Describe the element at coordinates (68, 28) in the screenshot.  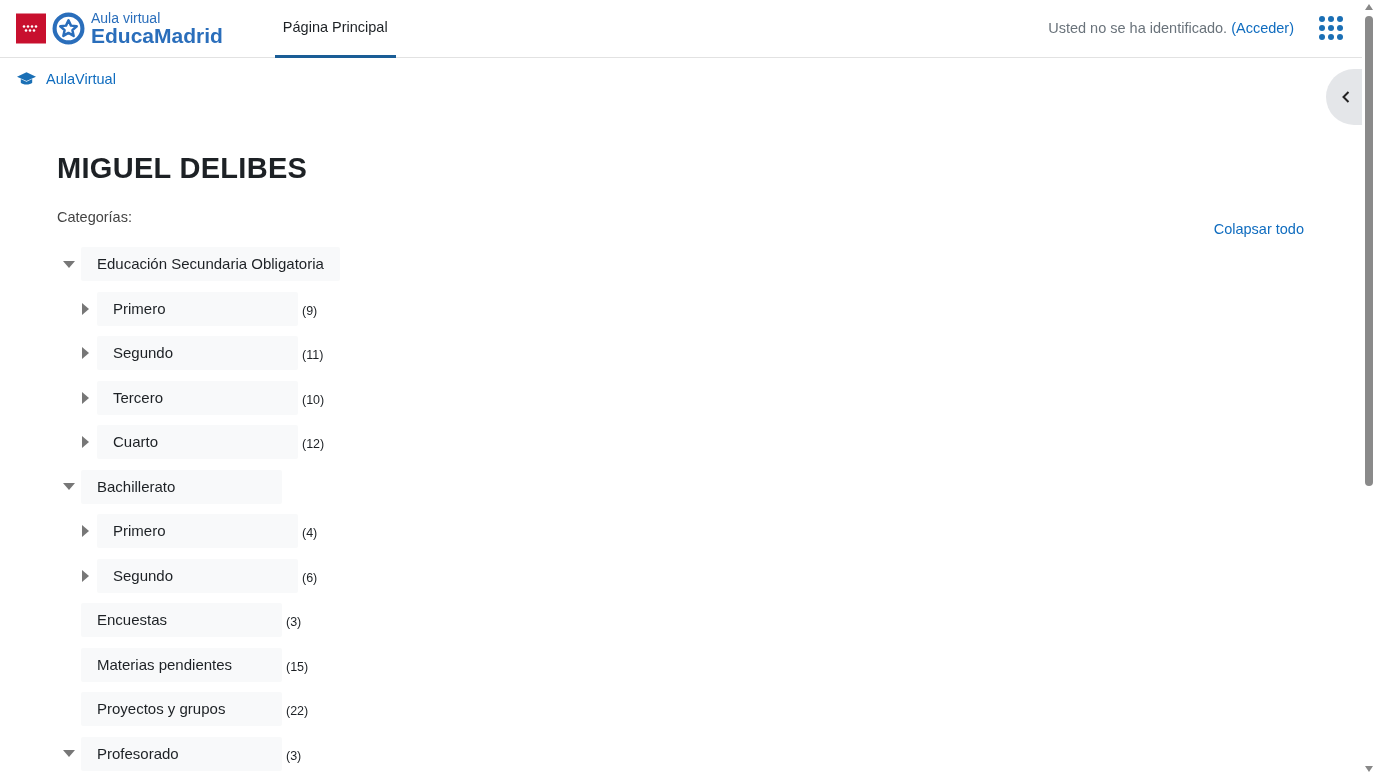
I see `star-emblem-icon` at that location.